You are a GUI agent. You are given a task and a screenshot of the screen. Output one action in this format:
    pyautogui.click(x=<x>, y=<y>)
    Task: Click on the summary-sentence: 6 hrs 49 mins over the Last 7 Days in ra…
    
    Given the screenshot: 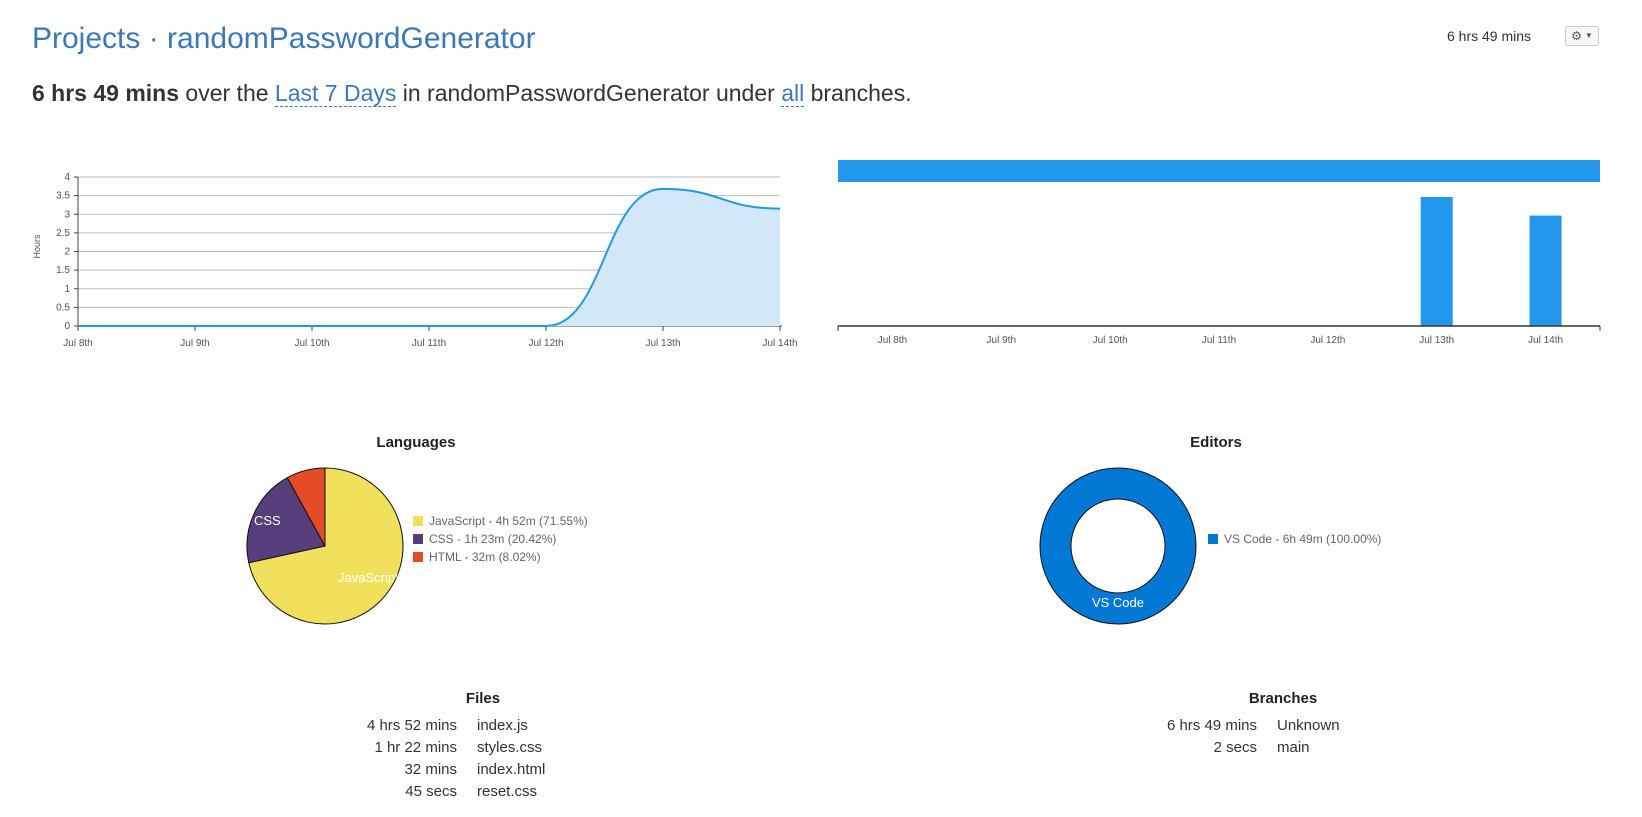 What is the action you would take?
    pyautogui.click(x=472, y=93)
    